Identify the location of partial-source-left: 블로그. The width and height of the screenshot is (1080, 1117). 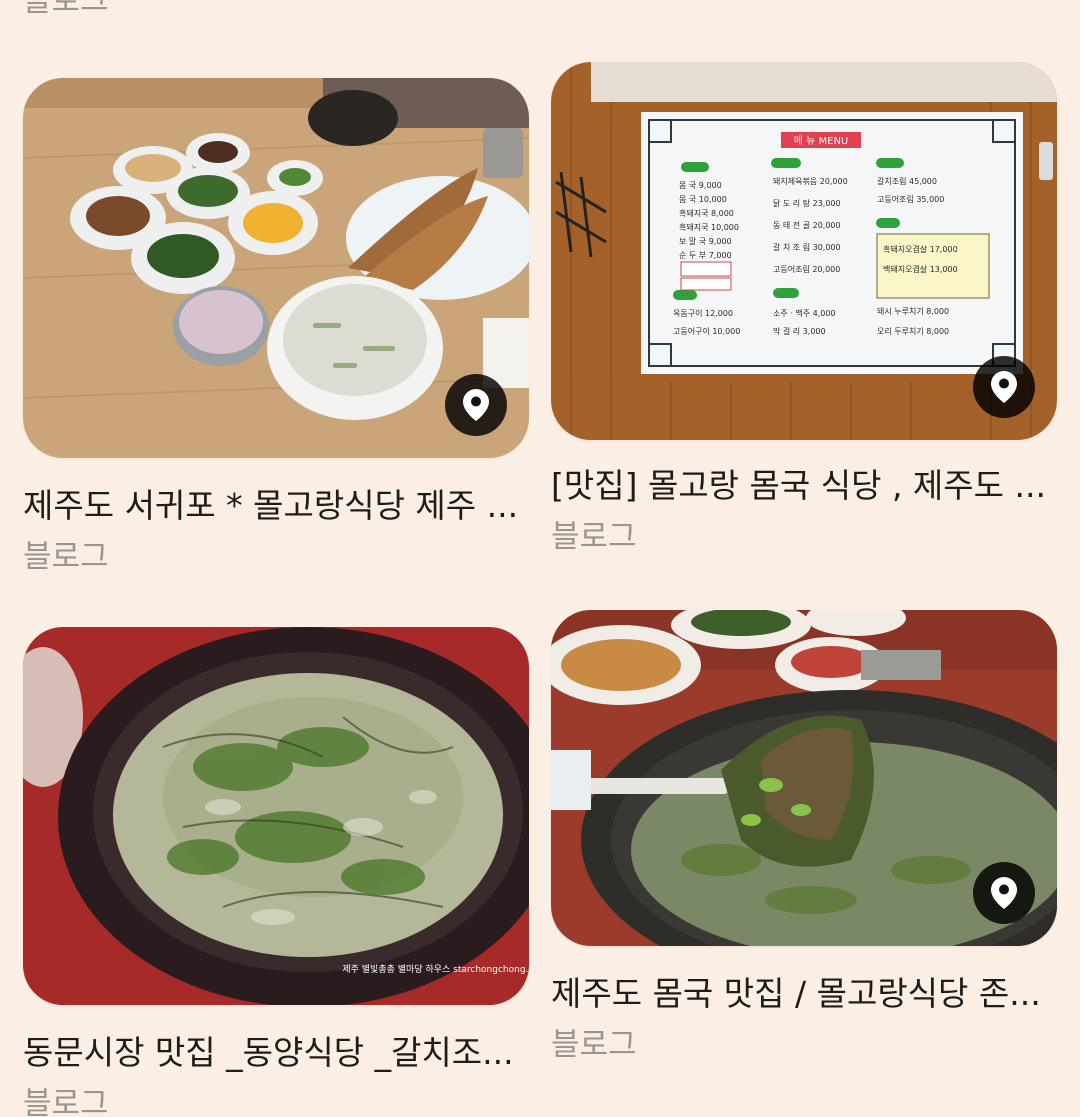
(66, 9).